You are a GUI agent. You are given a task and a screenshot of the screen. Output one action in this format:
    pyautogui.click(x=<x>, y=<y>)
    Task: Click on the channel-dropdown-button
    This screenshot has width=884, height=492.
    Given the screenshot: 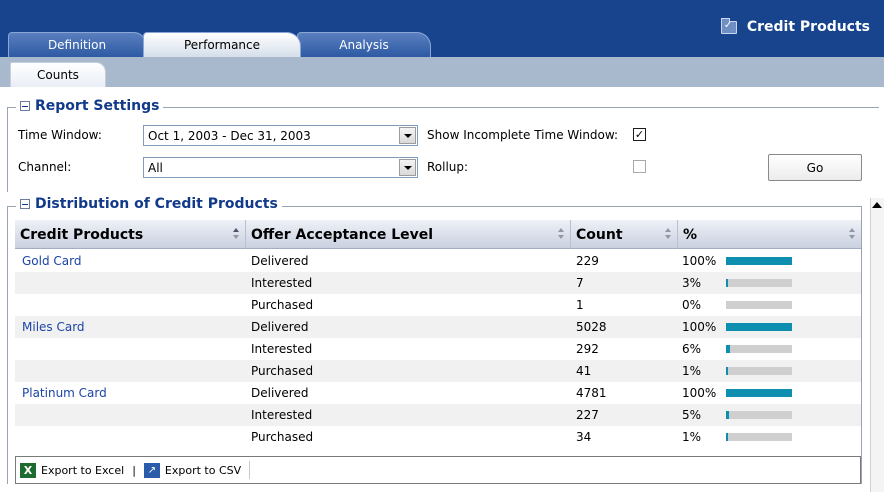 What is the action you would take?
    pyautogui.click(x=407, y=167)
    